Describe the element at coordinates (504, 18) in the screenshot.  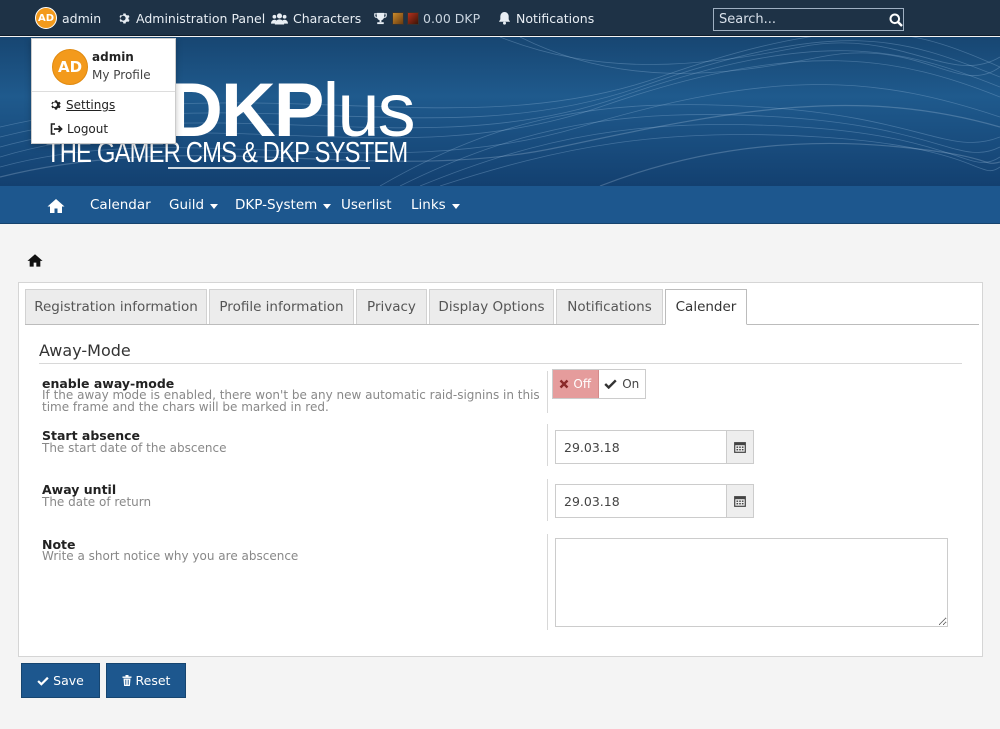
I see `bell-icon` at that location.